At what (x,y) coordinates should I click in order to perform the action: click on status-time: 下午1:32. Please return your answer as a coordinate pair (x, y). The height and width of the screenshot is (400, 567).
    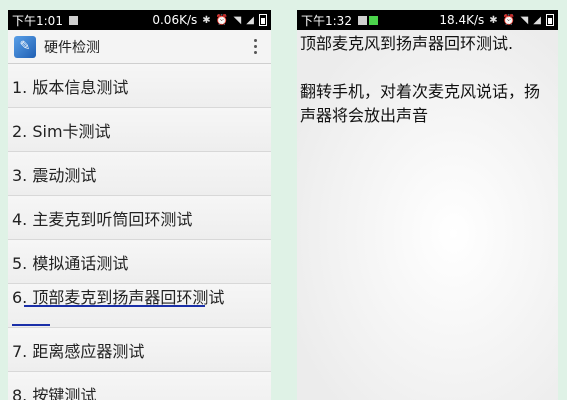
    Looking at the image, I should click on (326, 20).